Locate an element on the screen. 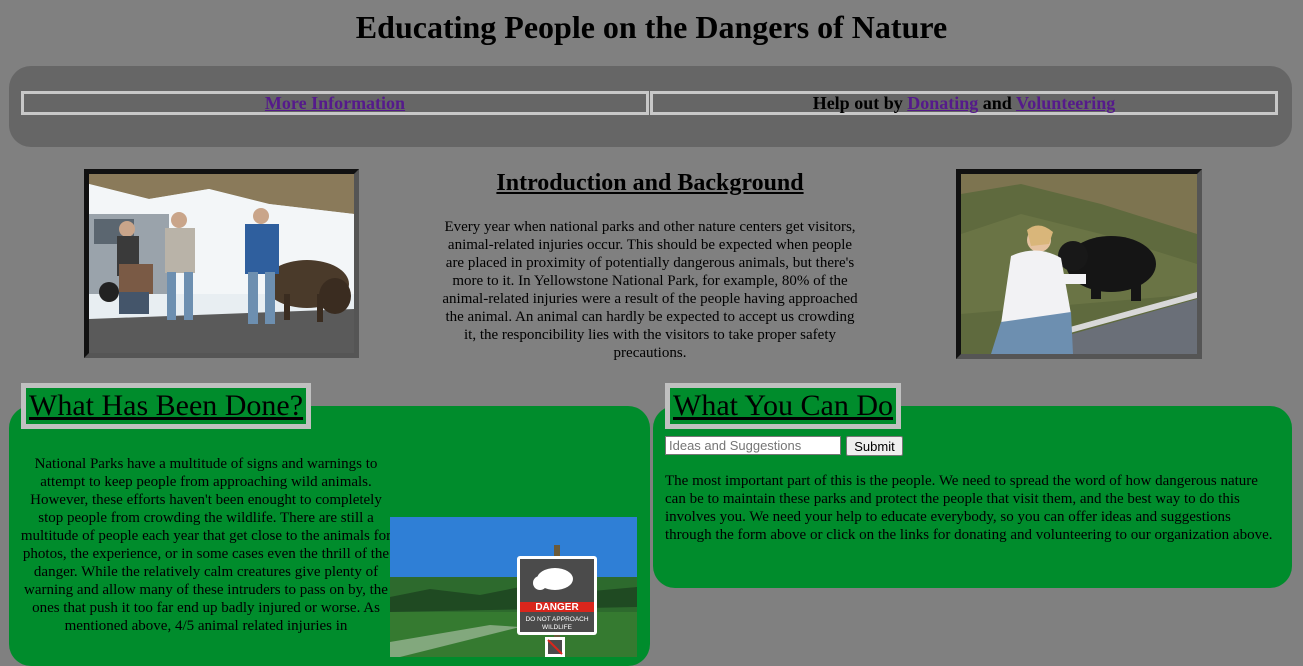 The width and height of the screenshot is (1303, 666). bison-photo is located at coordinates (221, 263).